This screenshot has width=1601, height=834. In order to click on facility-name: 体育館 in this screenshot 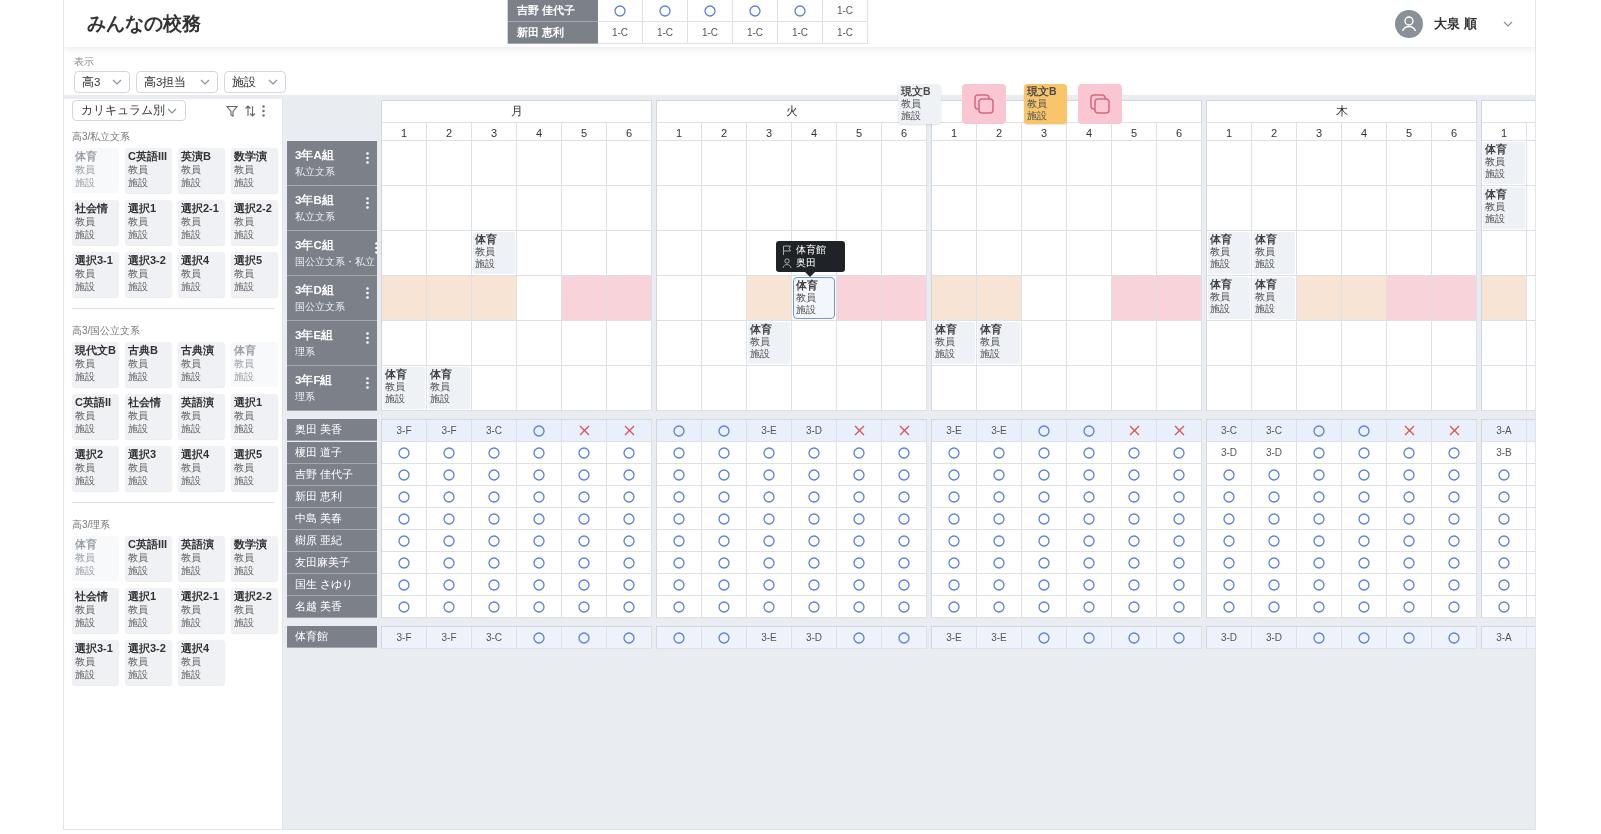, I will do `click(332, 637)`.